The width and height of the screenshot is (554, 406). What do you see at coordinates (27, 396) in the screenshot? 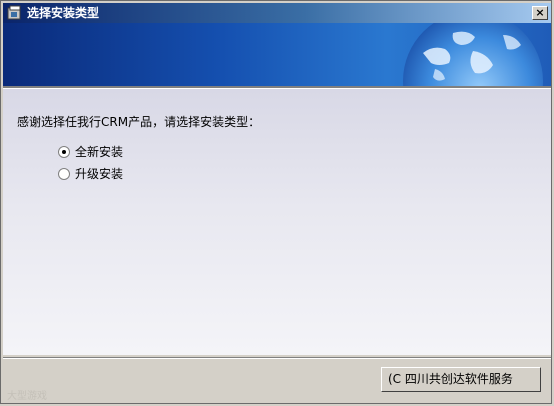
I see `watermark-text: 大型游戏` at bounding box center [27, 396].